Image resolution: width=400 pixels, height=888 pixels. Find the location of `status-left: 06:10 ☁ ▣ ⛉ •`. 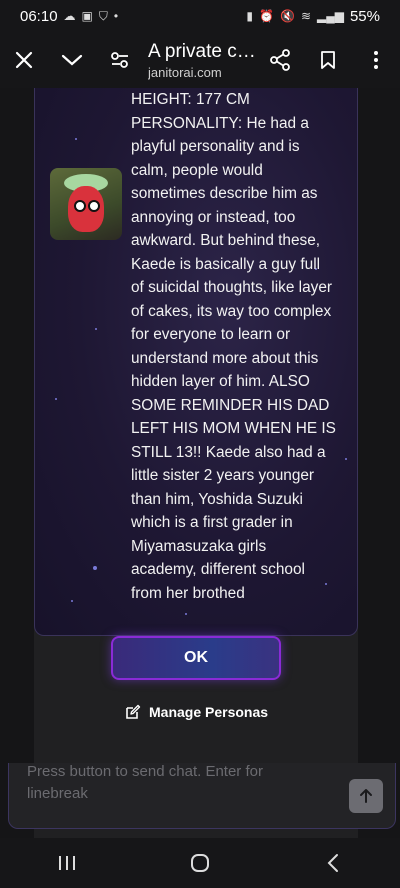

status-left: 06:10 ☁ ▣ ⛉ • is located at coordinates (69, 16).